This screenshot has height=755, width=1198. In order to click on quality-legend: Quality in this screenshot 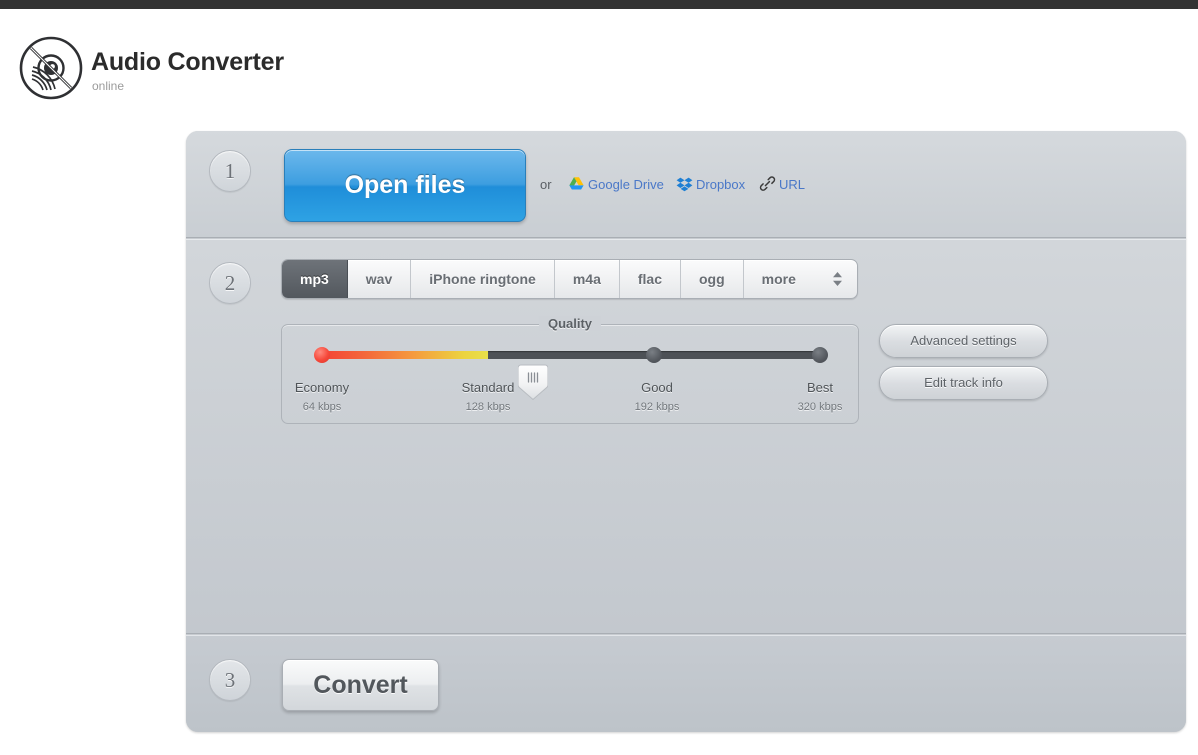, I will do `click(570, 323)`.